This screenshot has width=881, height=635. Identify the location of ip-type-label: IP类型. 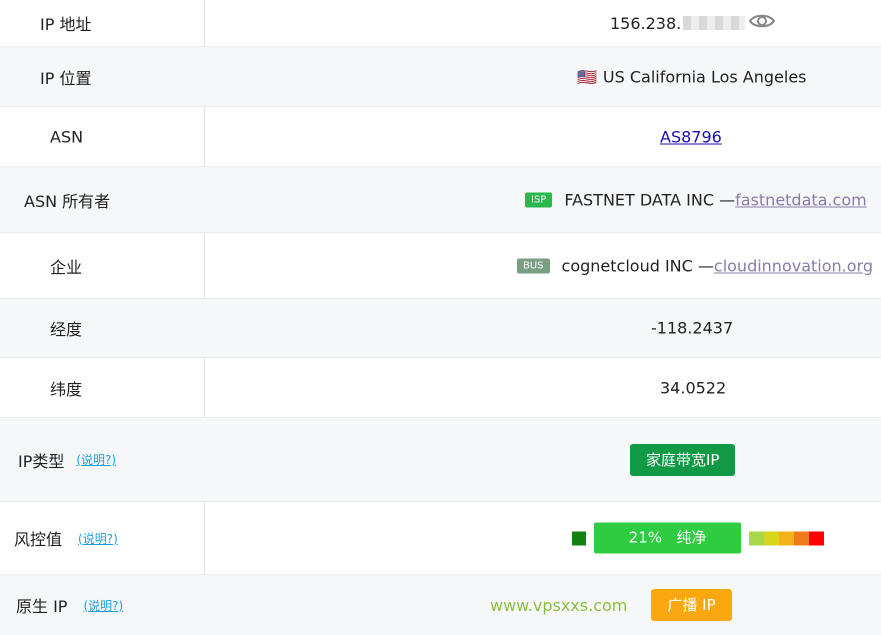
(41, 461).